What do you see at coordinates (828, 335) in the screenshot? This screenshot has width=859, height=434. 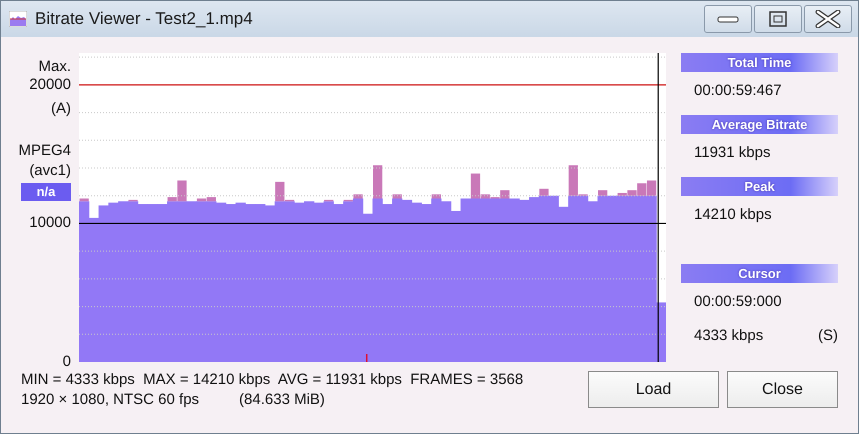 I see `mode-indicator: (S)` at bounding box center [828, 335].